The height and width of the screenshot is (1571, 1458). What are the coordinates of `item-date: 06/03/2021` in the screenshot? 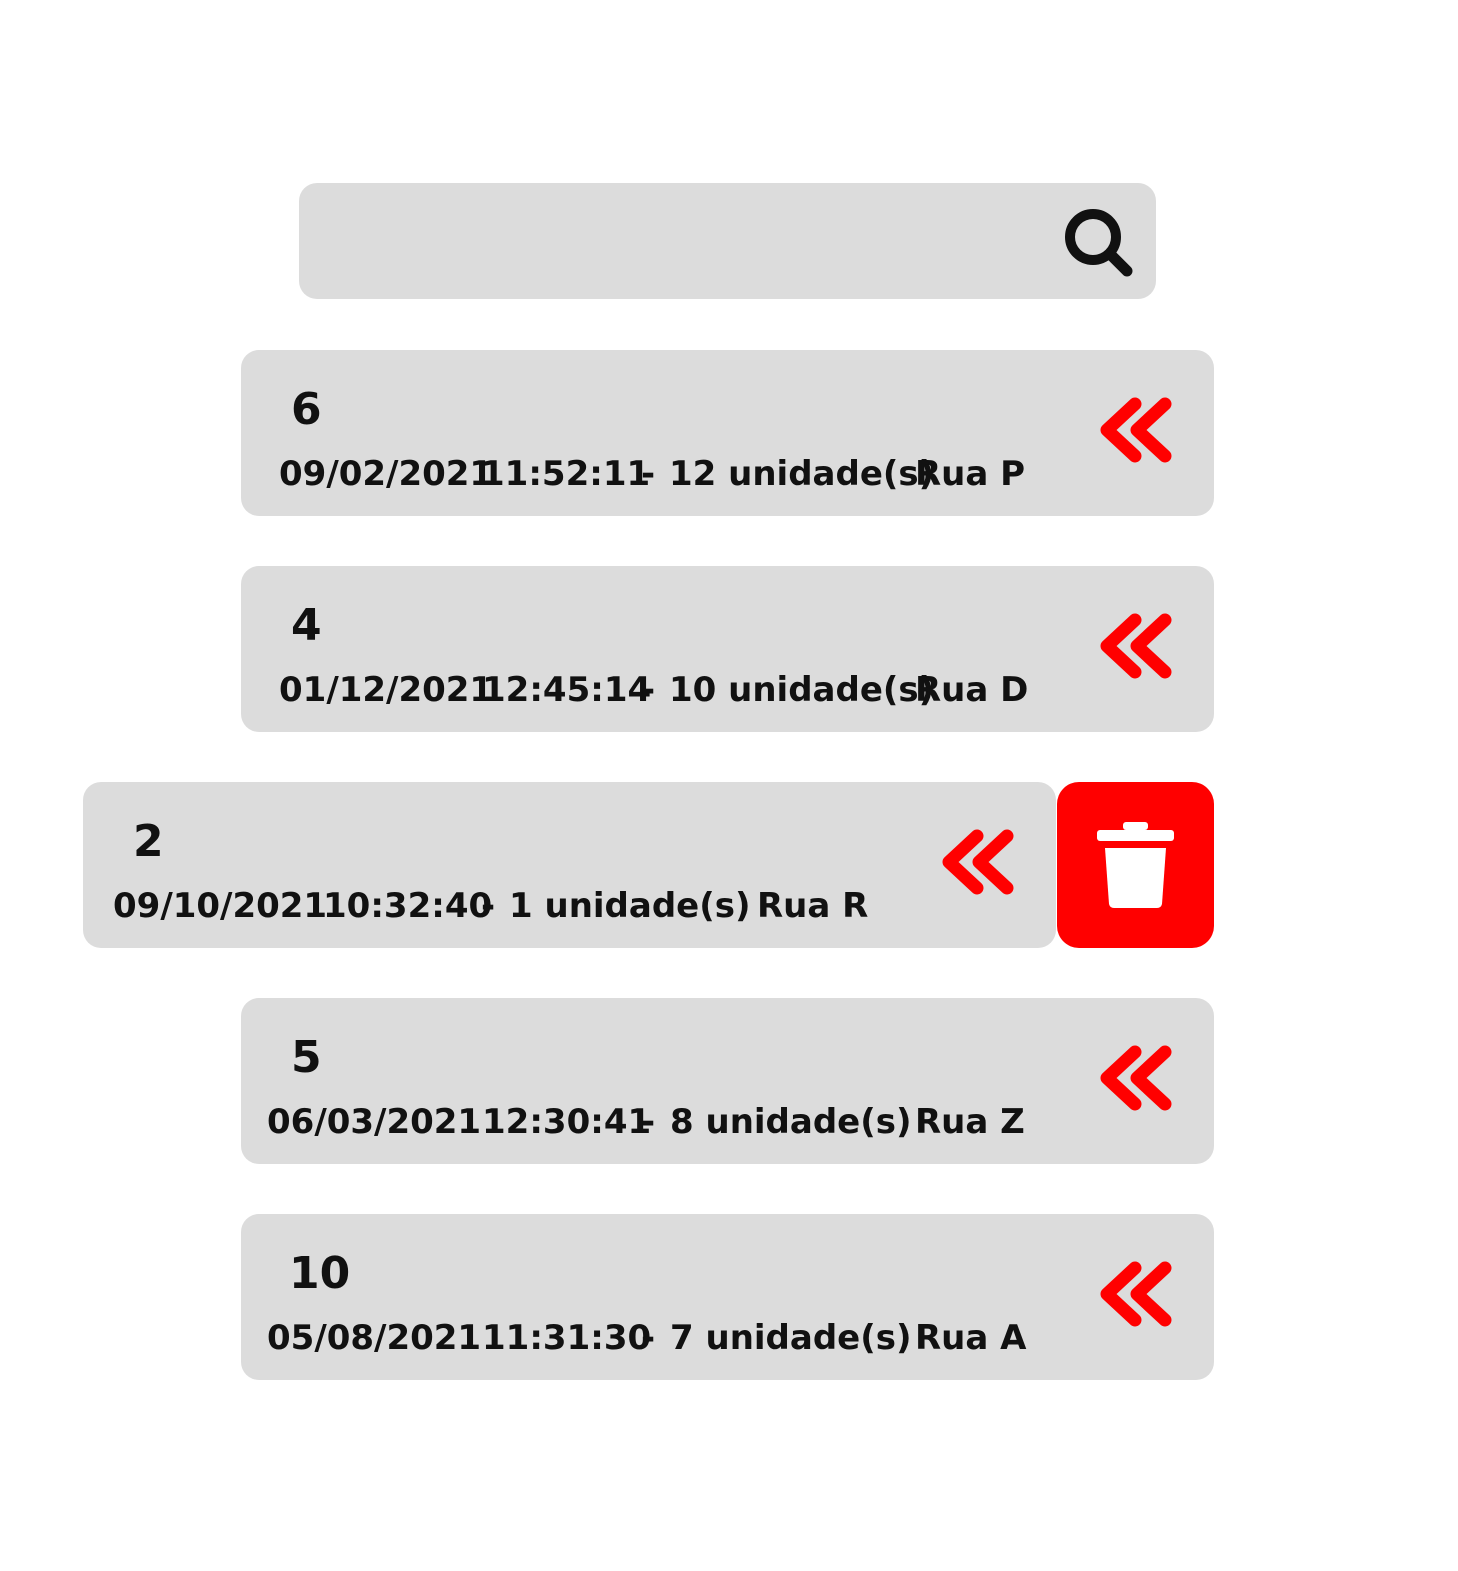 It's located at (374, 1122).